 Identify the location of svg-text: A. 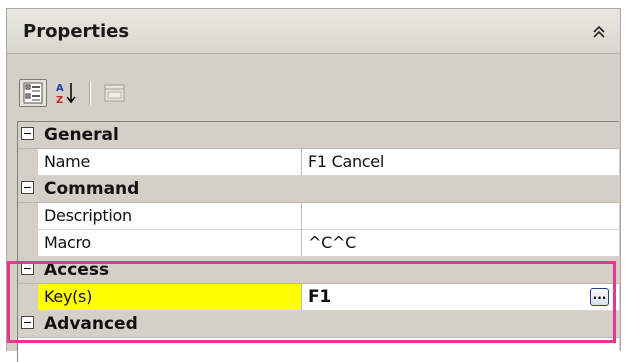
(60, 88).